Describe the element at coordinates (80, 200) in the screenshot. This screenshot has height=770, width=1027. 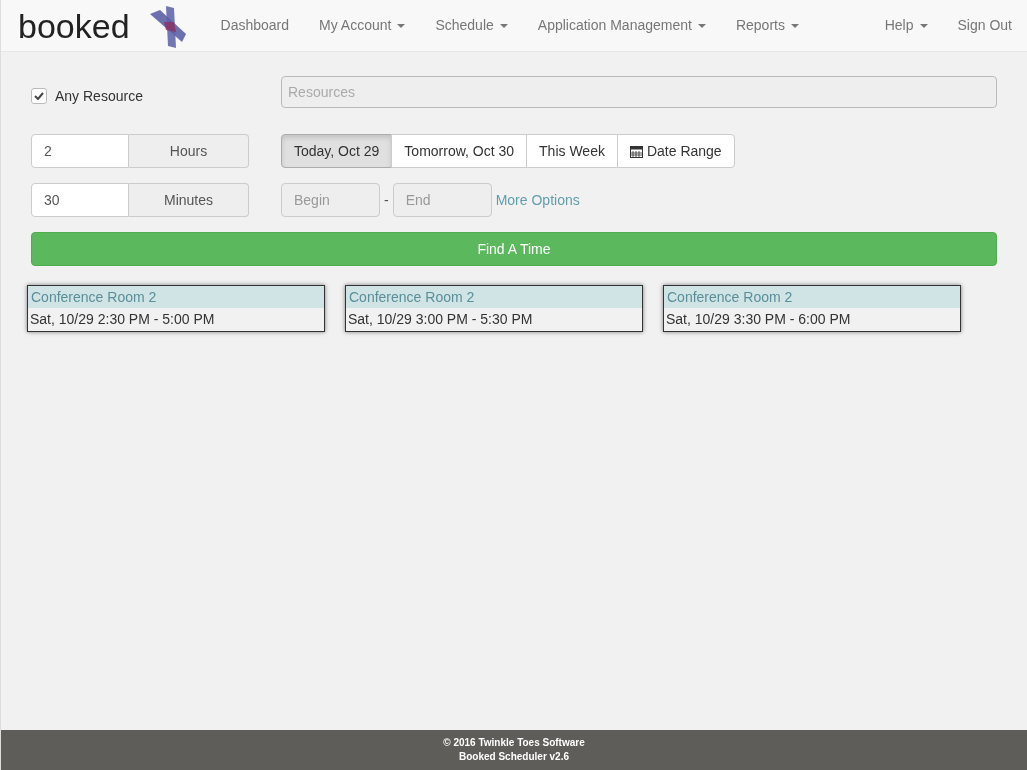
I see `duration-field: 30` at that location.